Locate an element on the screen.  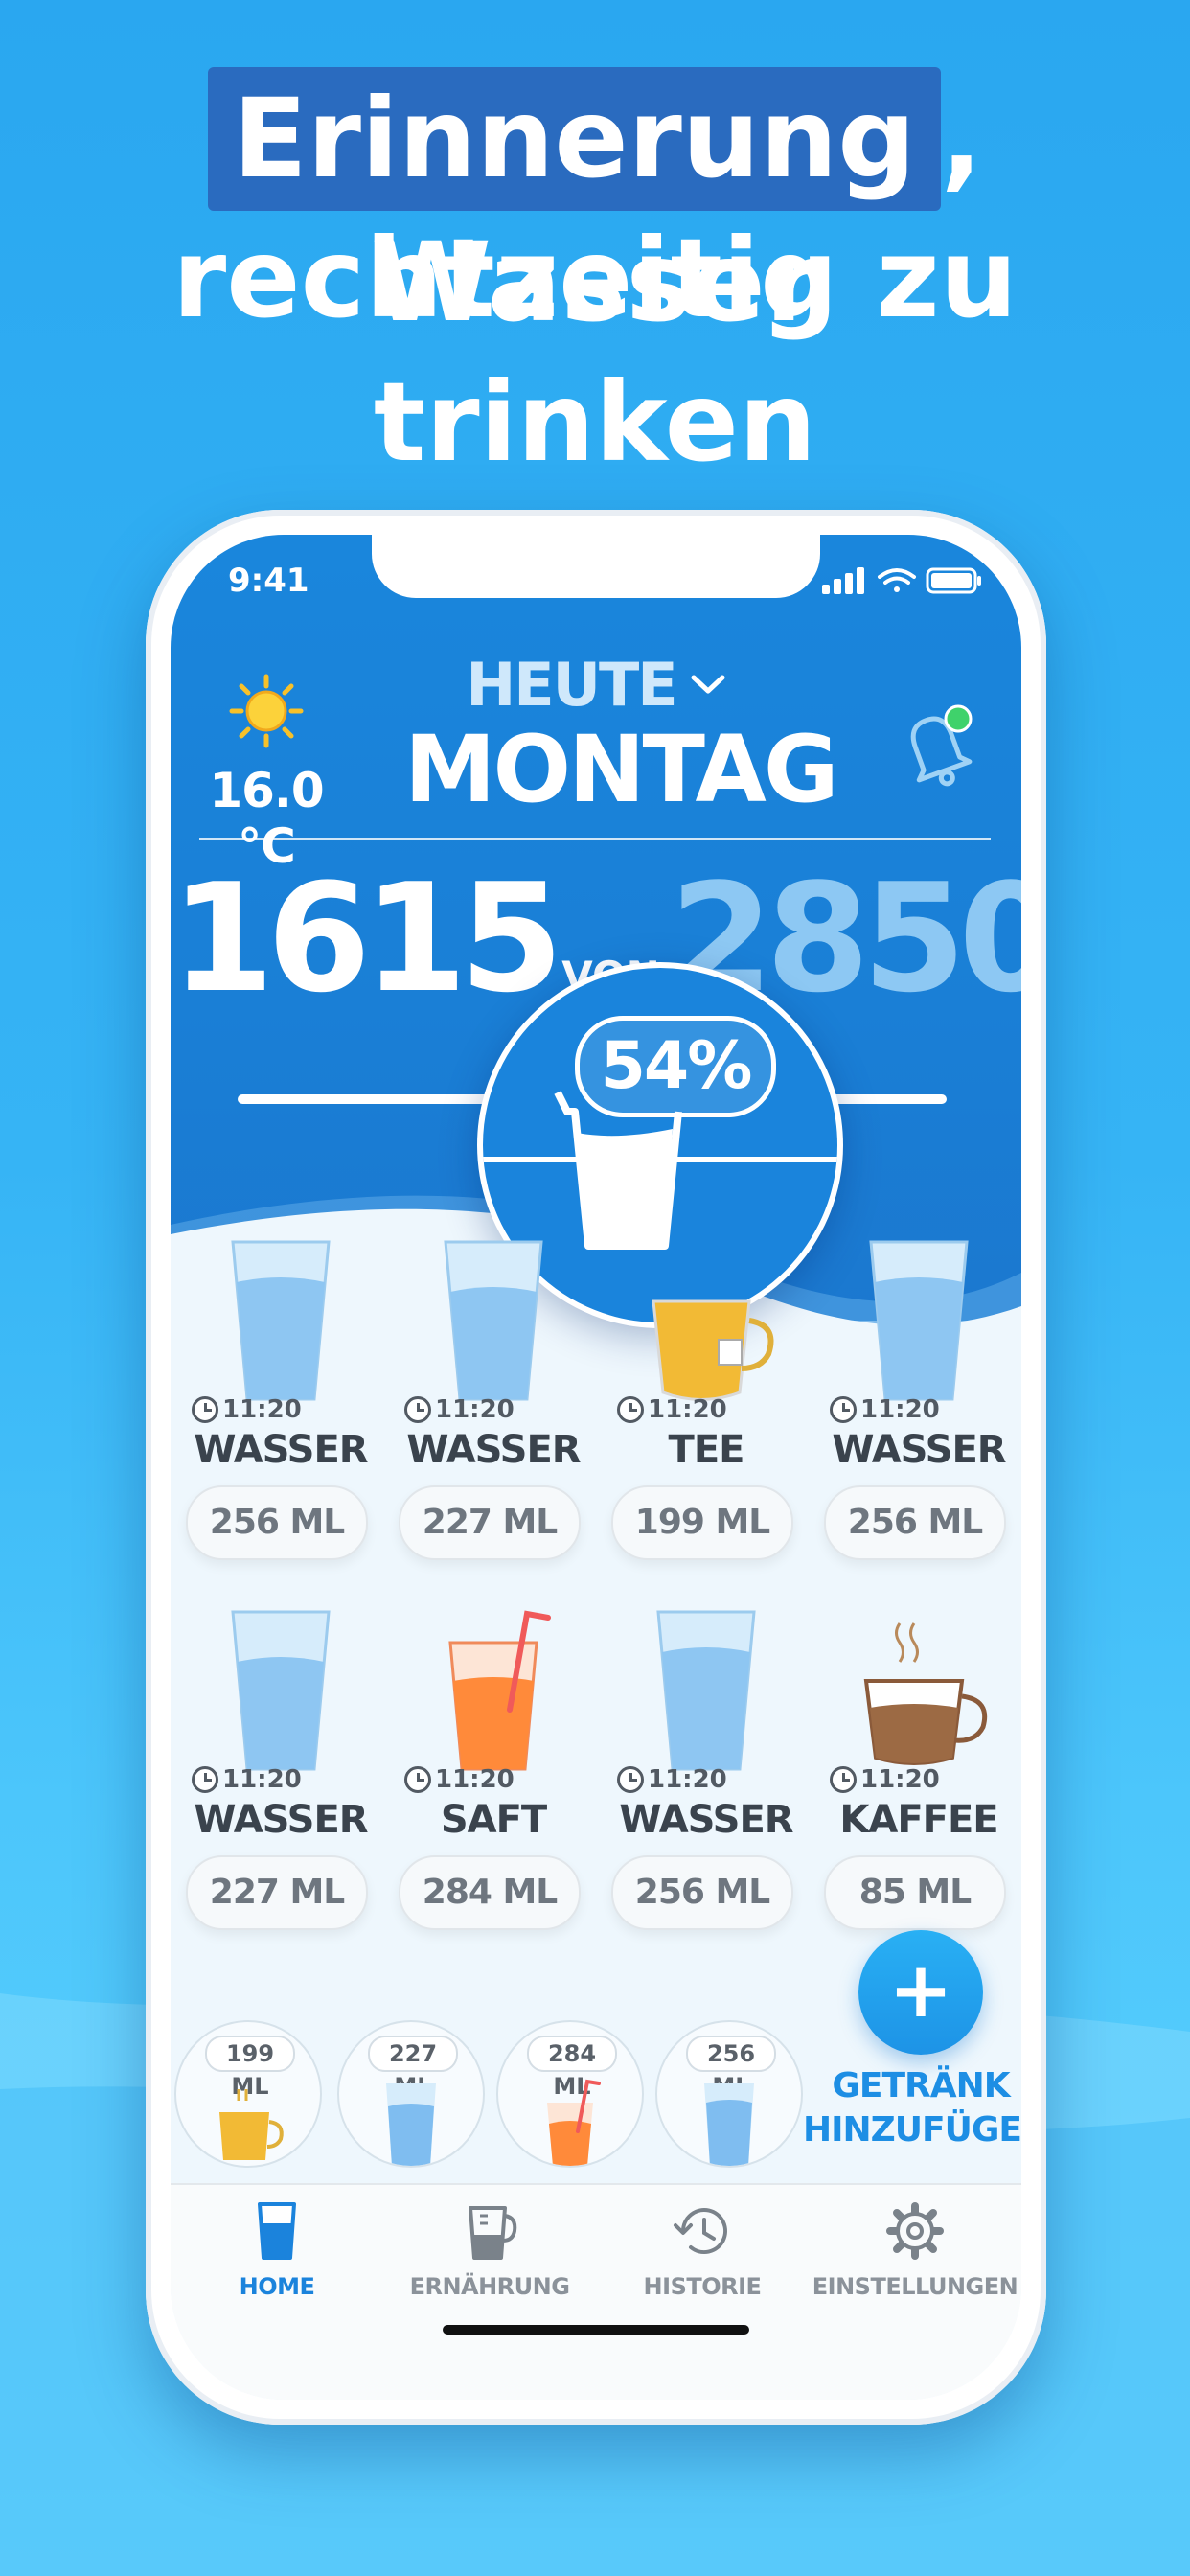
quick-add-item: 199 ML is located at coordinates (248, 2094).